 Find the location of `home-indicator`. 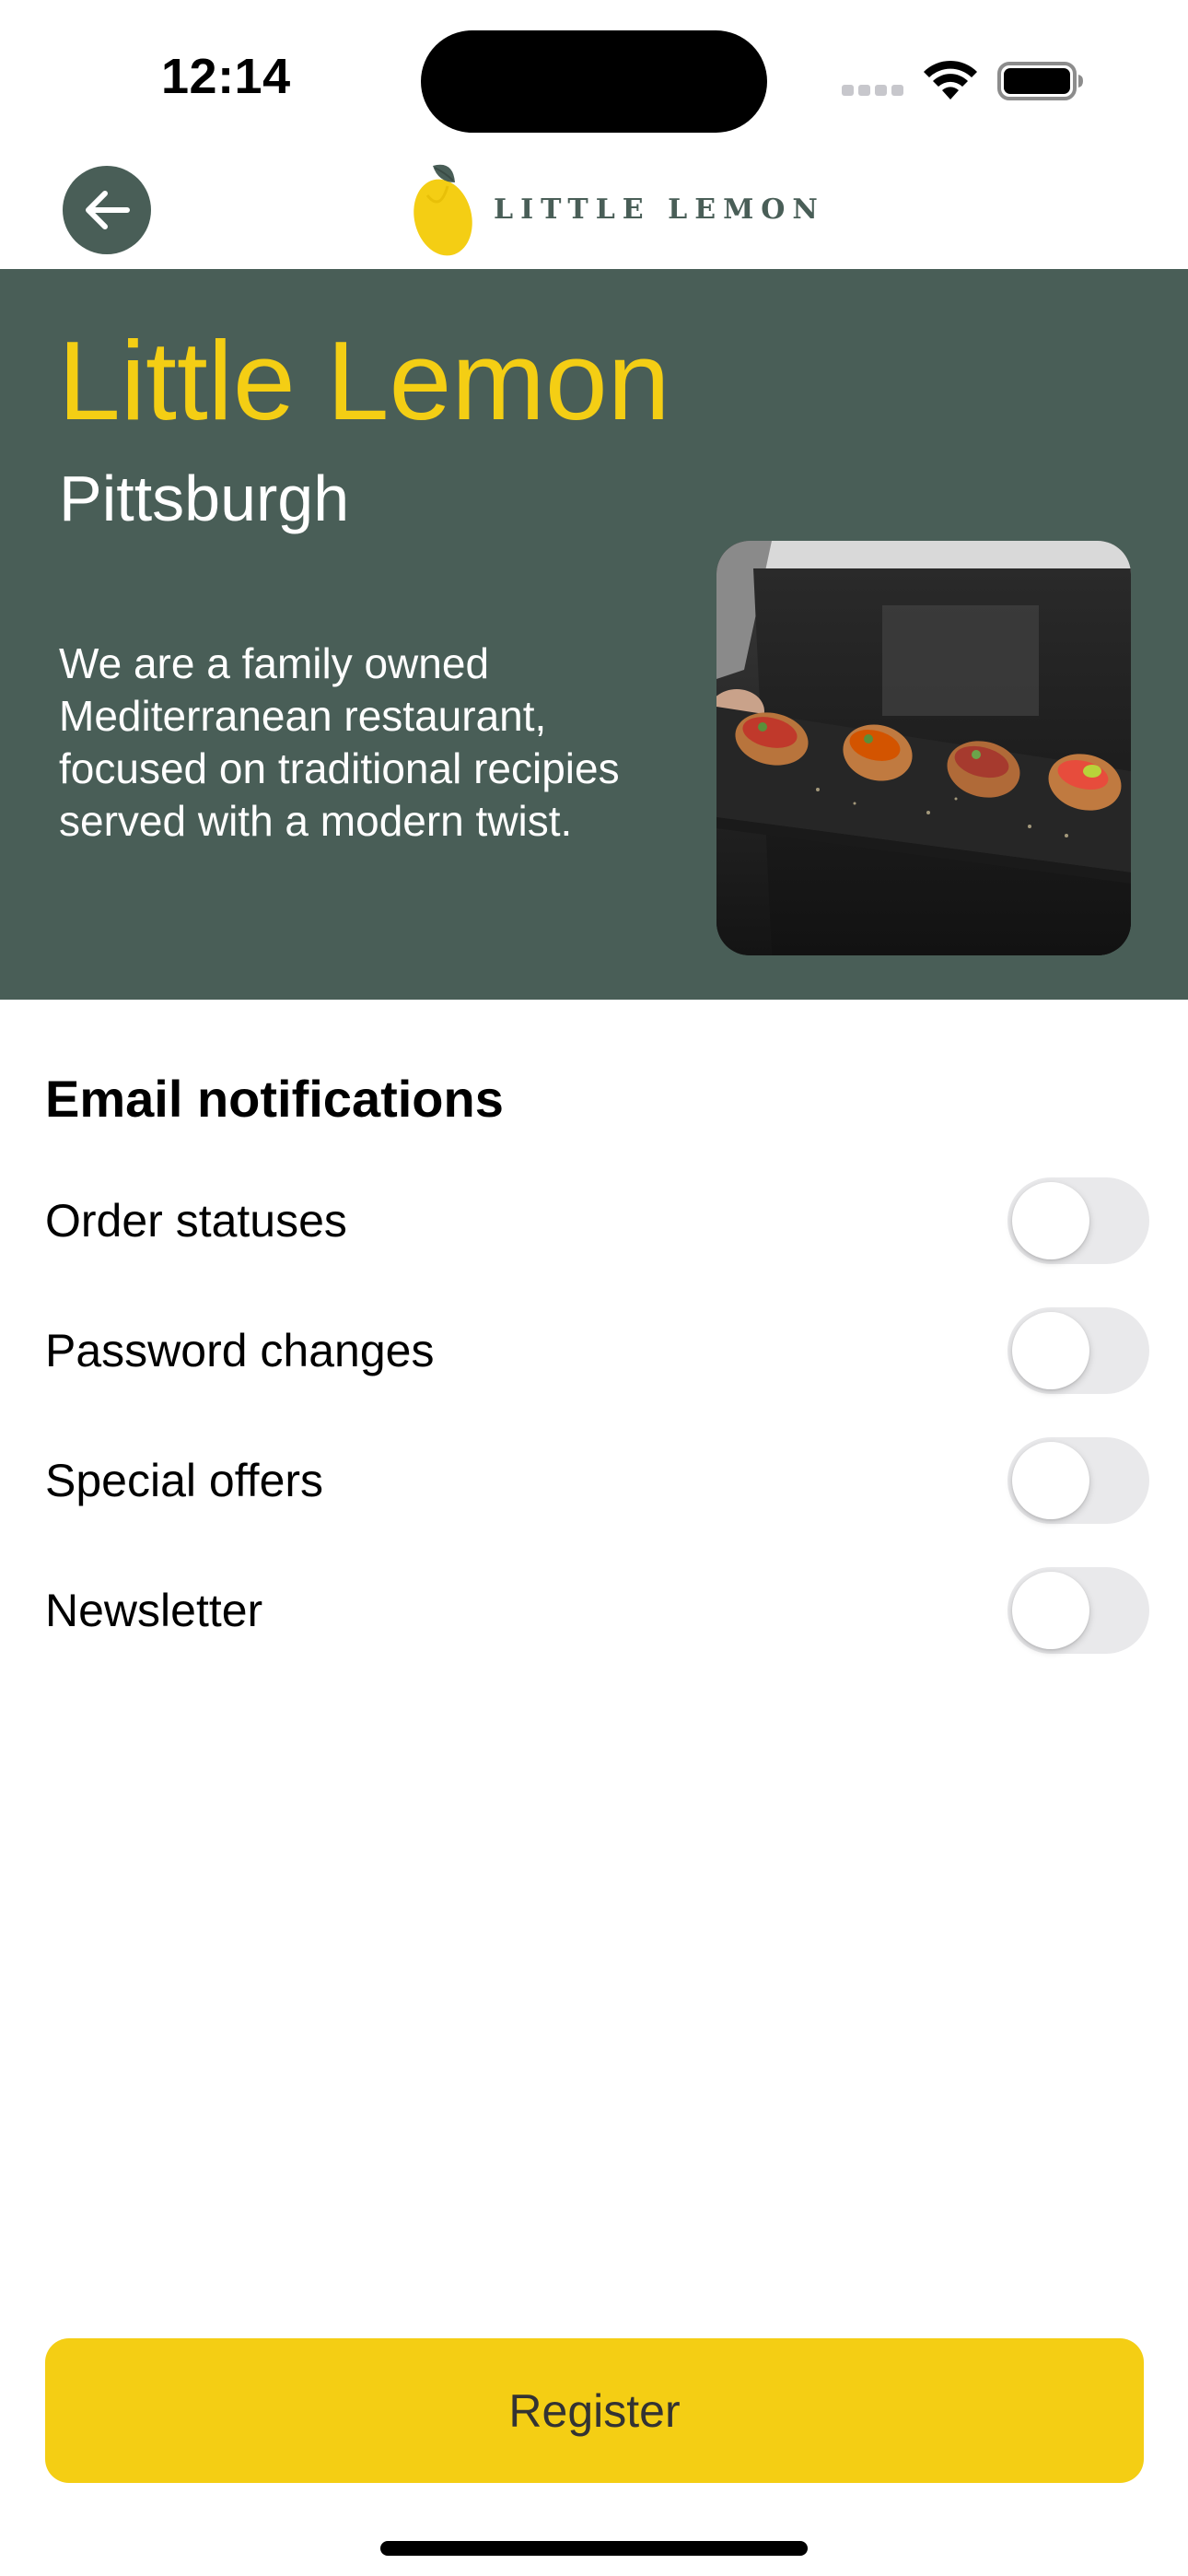

home-indicator is located at coordinates (594, 2548).